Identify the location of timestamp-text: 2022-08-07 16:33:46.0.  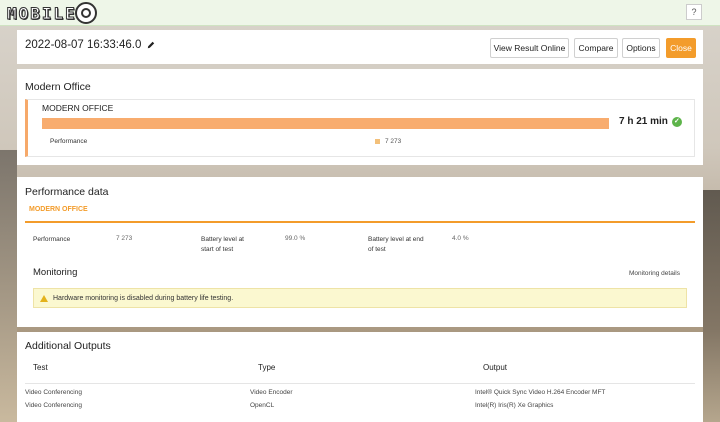
(83, 45).